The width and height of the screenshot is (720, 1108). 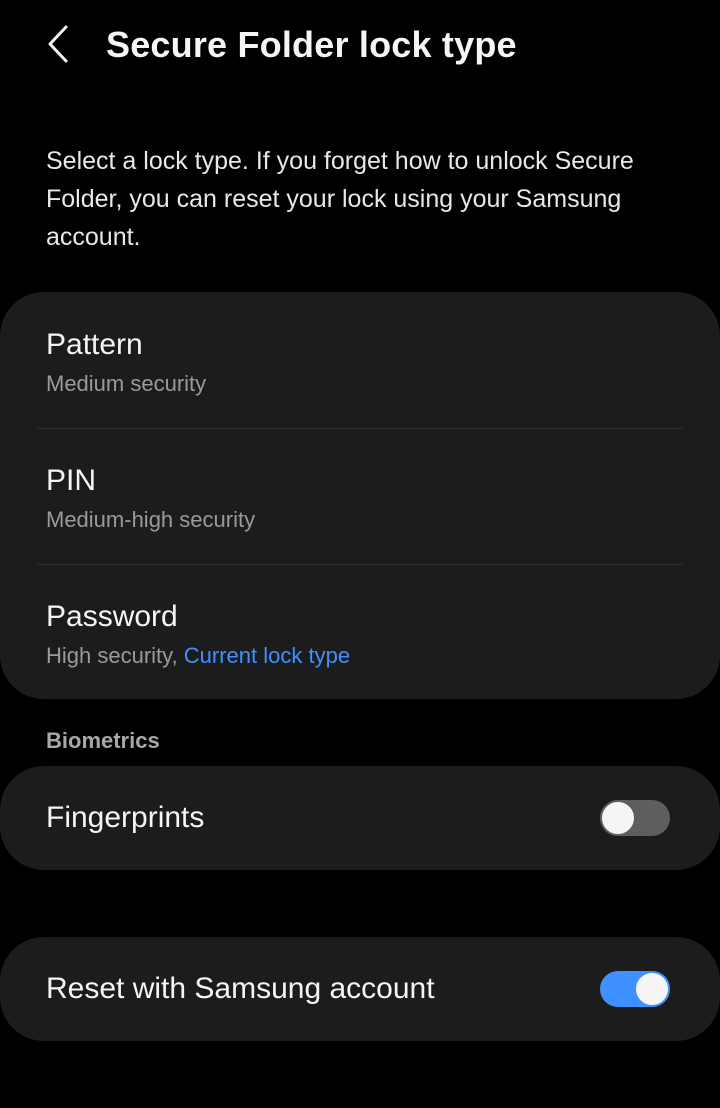 I want to click on header: Secure Folder lock type, so click(x=360, y=46).